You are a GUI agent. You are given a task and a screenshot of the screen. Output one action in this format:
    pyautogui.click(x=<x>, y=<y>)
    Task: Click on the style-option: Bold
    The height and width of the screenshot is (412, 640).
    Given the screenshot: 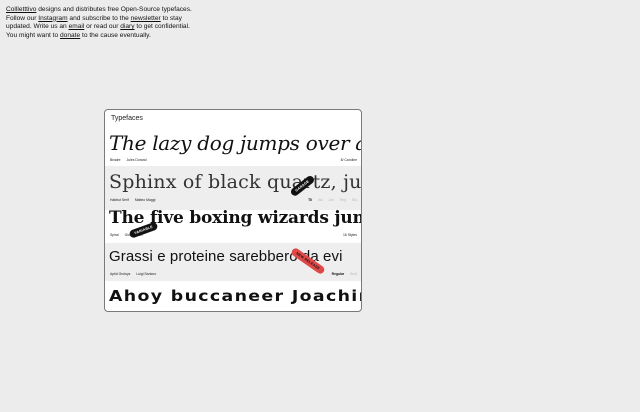 What is the action you would take?
    pyautogui.click(x=353, y=274)
    